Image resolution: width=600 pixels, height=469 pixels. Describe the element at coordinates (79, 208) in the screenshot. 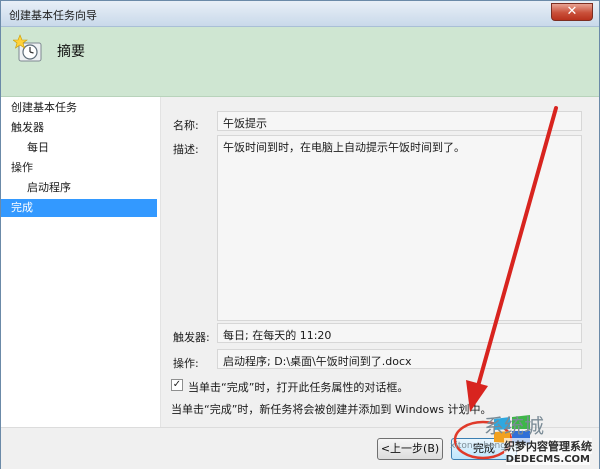

I see `nav-step-finish: 完成` at that location.